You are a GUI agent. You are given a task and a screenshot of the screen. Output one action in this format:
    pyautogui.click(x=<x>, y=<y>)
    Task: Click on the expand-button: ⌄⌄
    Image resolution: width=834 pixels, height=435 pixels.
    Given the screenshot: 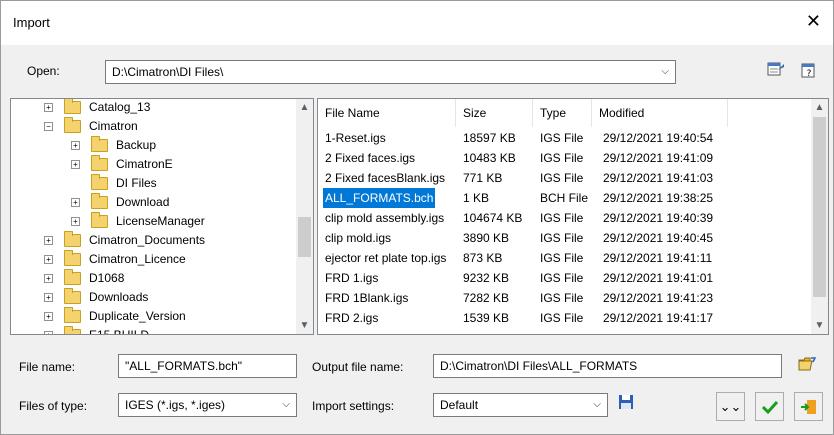 What is the action you would take?
    pyautogui.click(x=730, y=406)
    